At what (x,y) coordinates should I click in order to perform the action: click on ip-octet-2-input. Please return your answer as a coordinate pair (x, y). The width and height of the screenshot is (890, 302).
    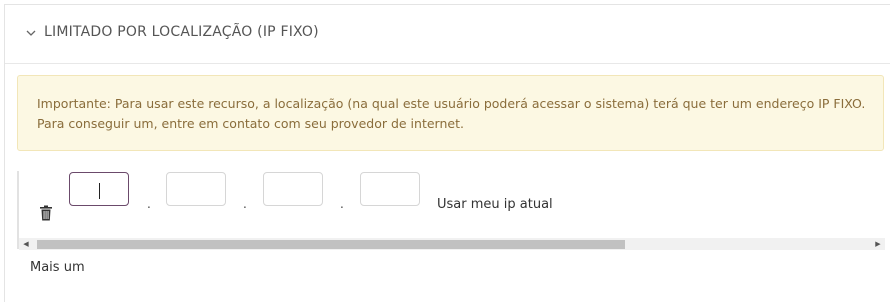
    Looking at the image, I should click on (196, 189).